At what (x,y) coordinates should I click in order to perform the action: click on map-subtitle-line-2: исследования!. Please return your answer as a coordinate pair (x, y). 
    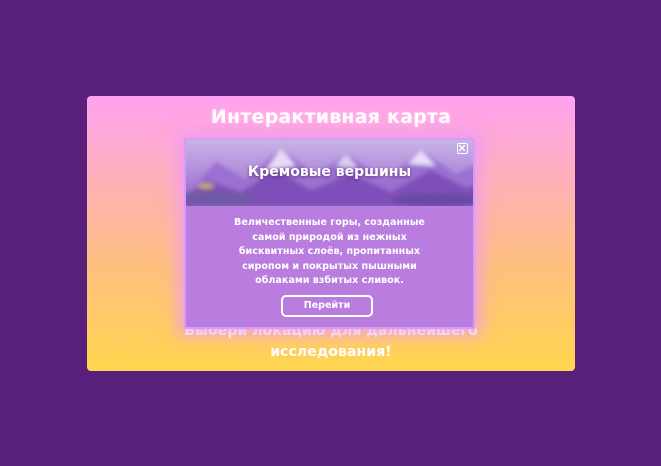
    Looking at the image, I should click on (331, 352).